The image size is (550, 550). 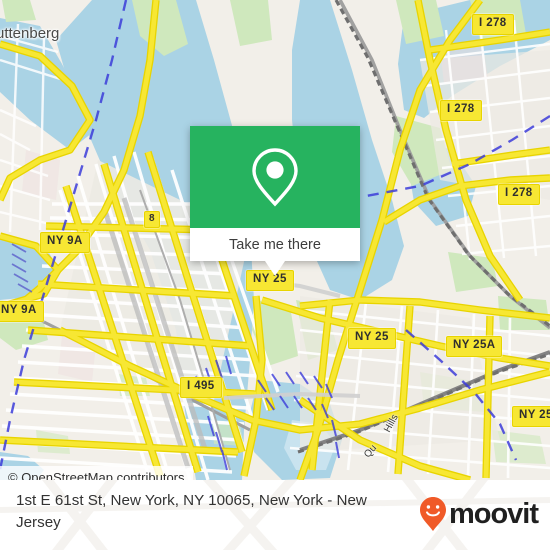 What do you see at coordinates (96, 475) in the screenshot?
I see `attribution-text: © OpenStreetMap contributors` at bounding box center [96, 475].